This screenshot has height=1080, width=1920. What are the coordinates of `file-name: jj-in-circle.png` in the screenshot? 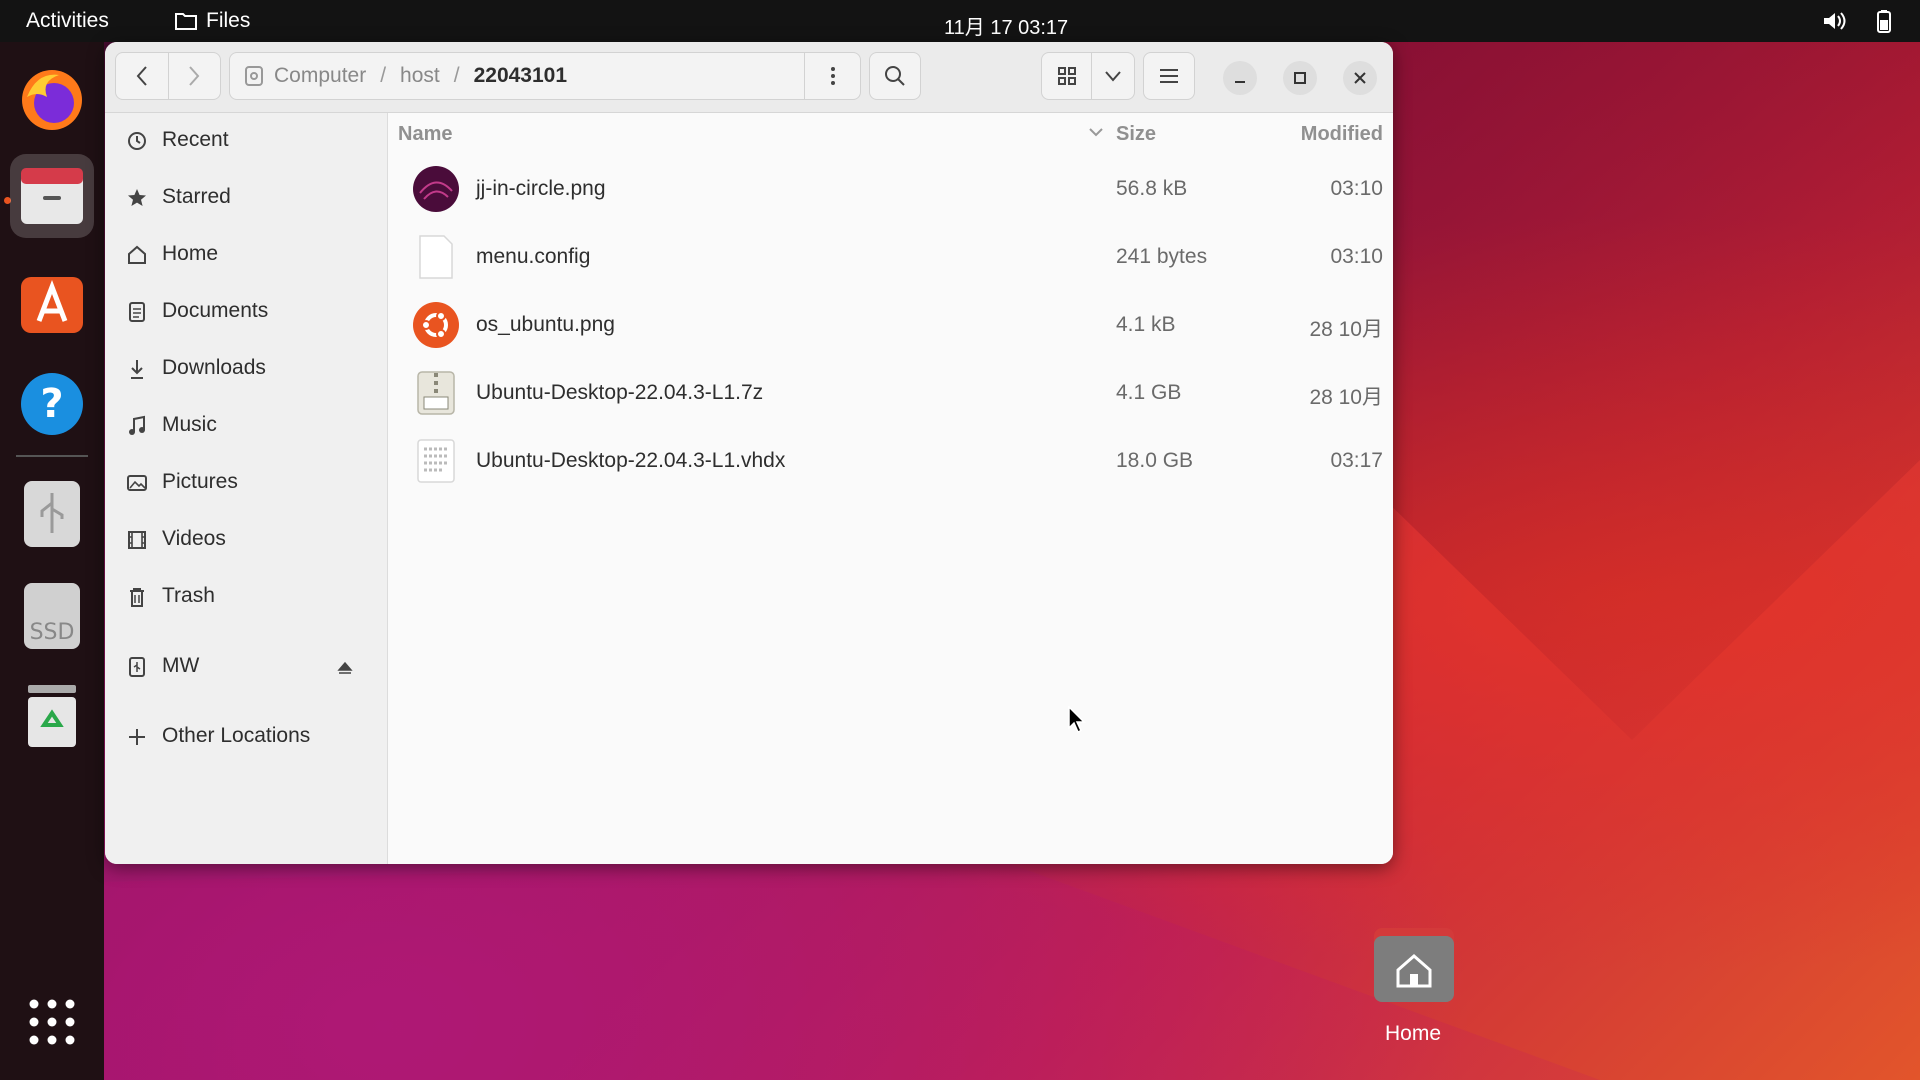 It's located at (541, 188).